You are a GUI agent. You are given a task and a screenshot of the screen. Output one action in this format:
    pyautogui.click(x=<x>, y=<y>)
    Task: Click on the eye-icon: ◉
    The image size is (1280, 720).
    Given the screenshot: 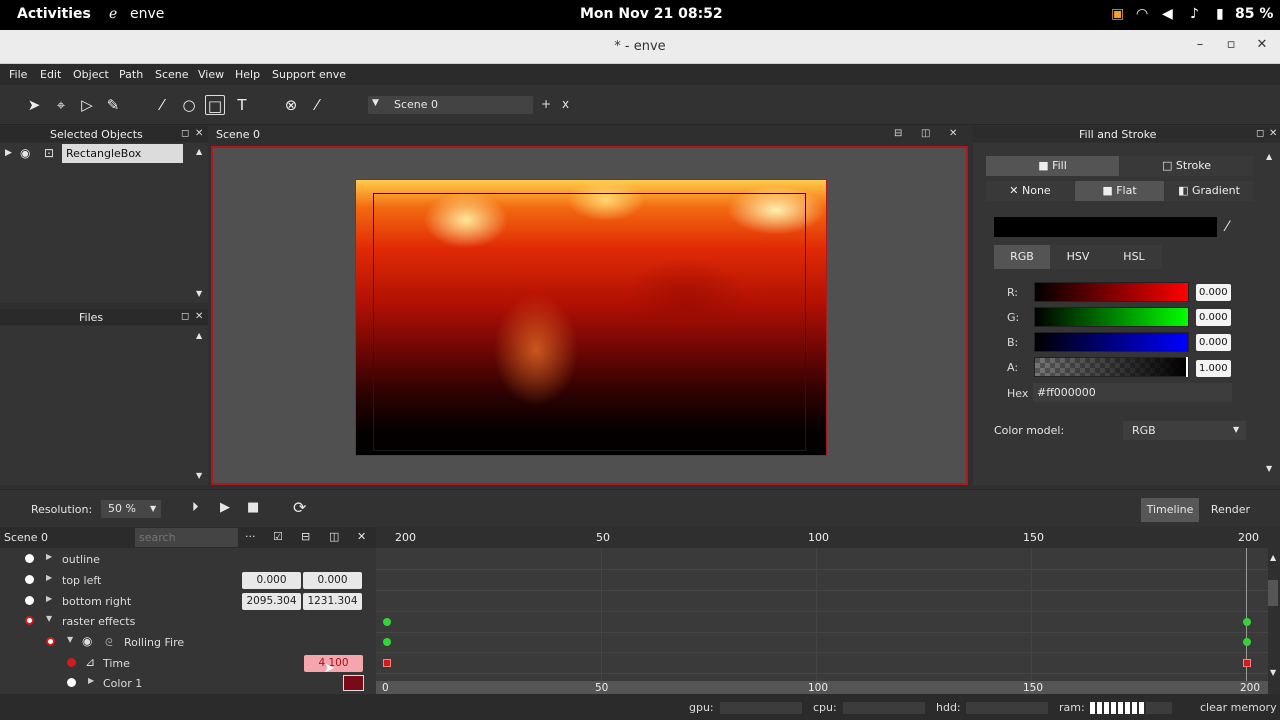 What is the action you would take?
    pyautogui.click(x=87, y=641)
    